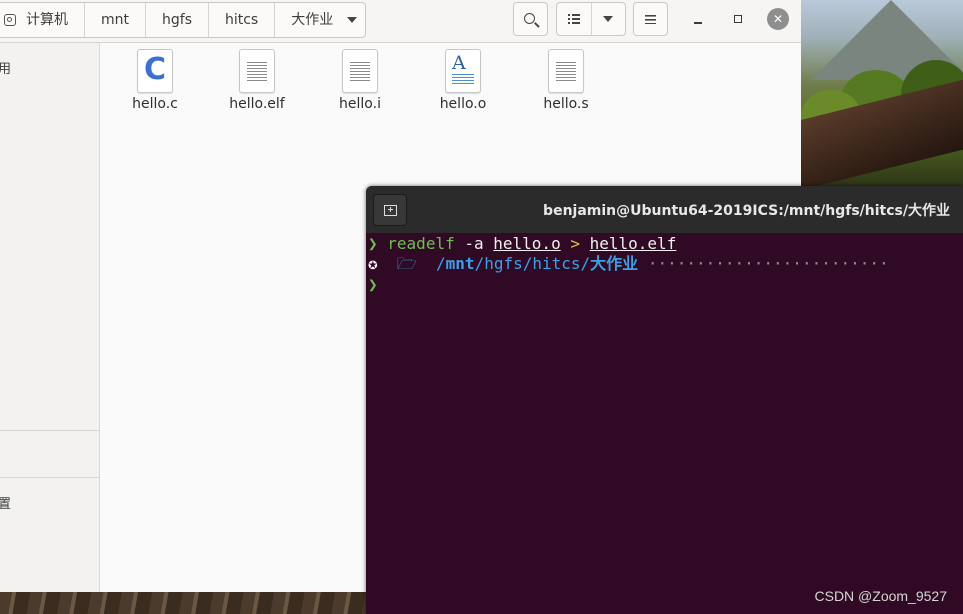 The image size is (963, 614). What do you see at coordinates (373, 263) in the screenshot?
I see `ubuntu-logo-icon: ✪` at bounding box center [373, 263].